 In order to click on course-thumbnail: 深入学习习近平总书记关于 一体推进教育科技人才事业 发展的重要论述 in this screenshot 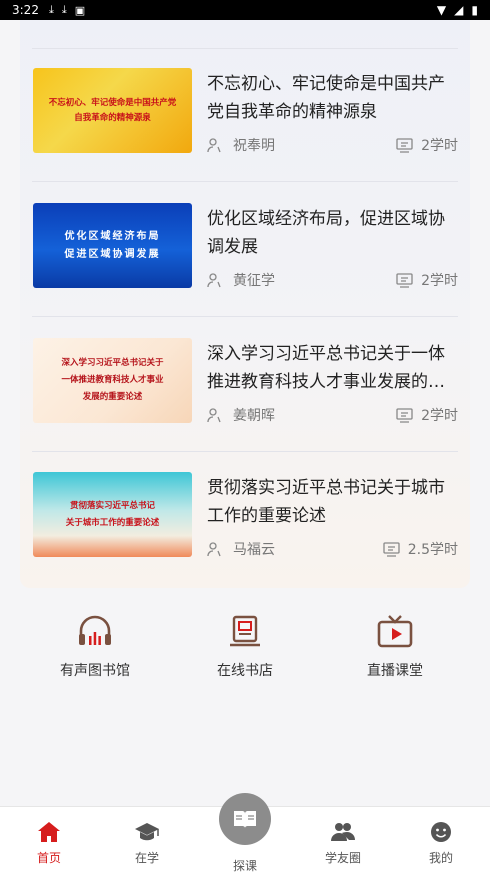, I will do `click(112, 380)`.